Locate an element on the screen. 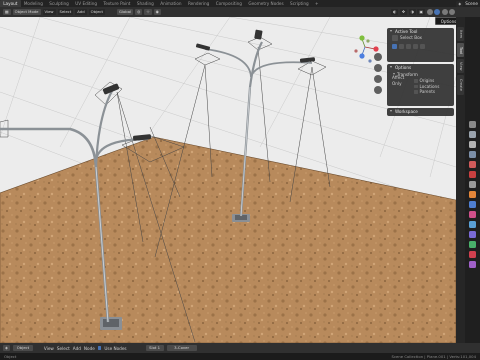 This screenshot has width=480, height=360. view-layer-properties-icon is located at coordinates (472, 154).